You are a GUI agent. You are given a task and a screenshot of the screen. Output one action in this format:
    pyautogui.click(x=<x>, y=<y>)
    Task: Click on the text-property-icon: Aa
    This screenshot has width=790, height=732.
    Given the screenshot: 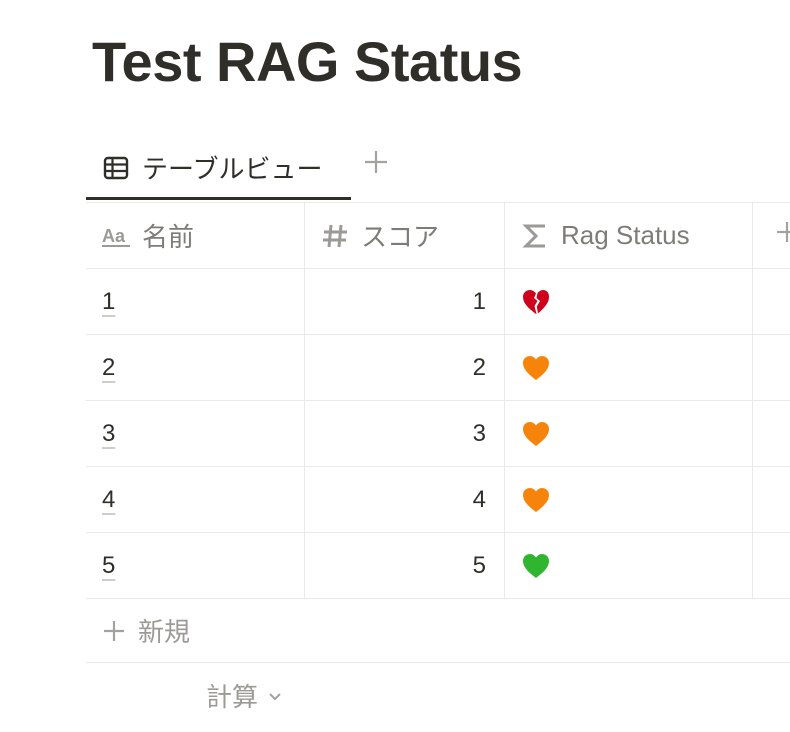 What is the action you would take?
    pyautogui.click(x=117, y=236)
    